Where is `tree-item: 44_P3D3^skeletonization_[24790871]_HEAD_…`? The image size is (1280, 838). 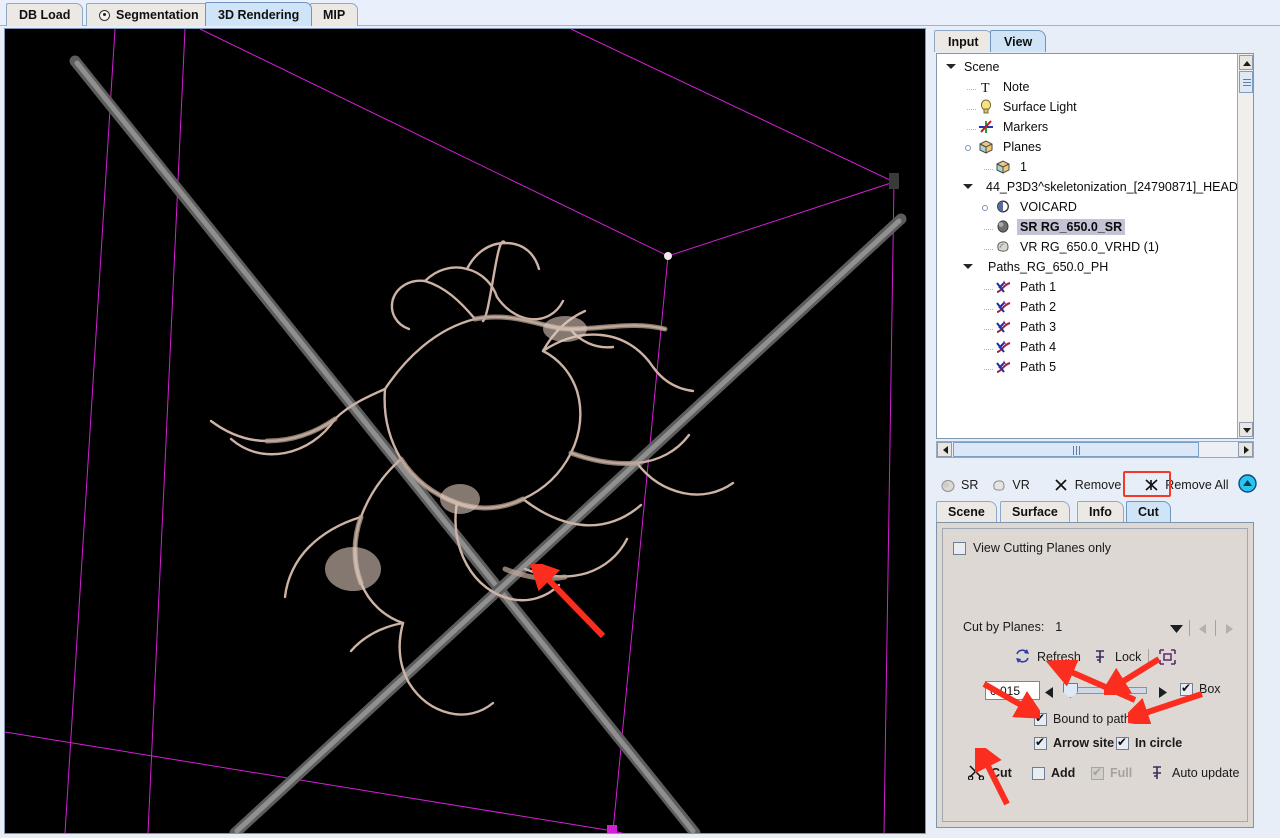 tree-item: 44_P3D3^skeletonization_[24790871]_HEAD_… is located at coordinates (1087, 187).